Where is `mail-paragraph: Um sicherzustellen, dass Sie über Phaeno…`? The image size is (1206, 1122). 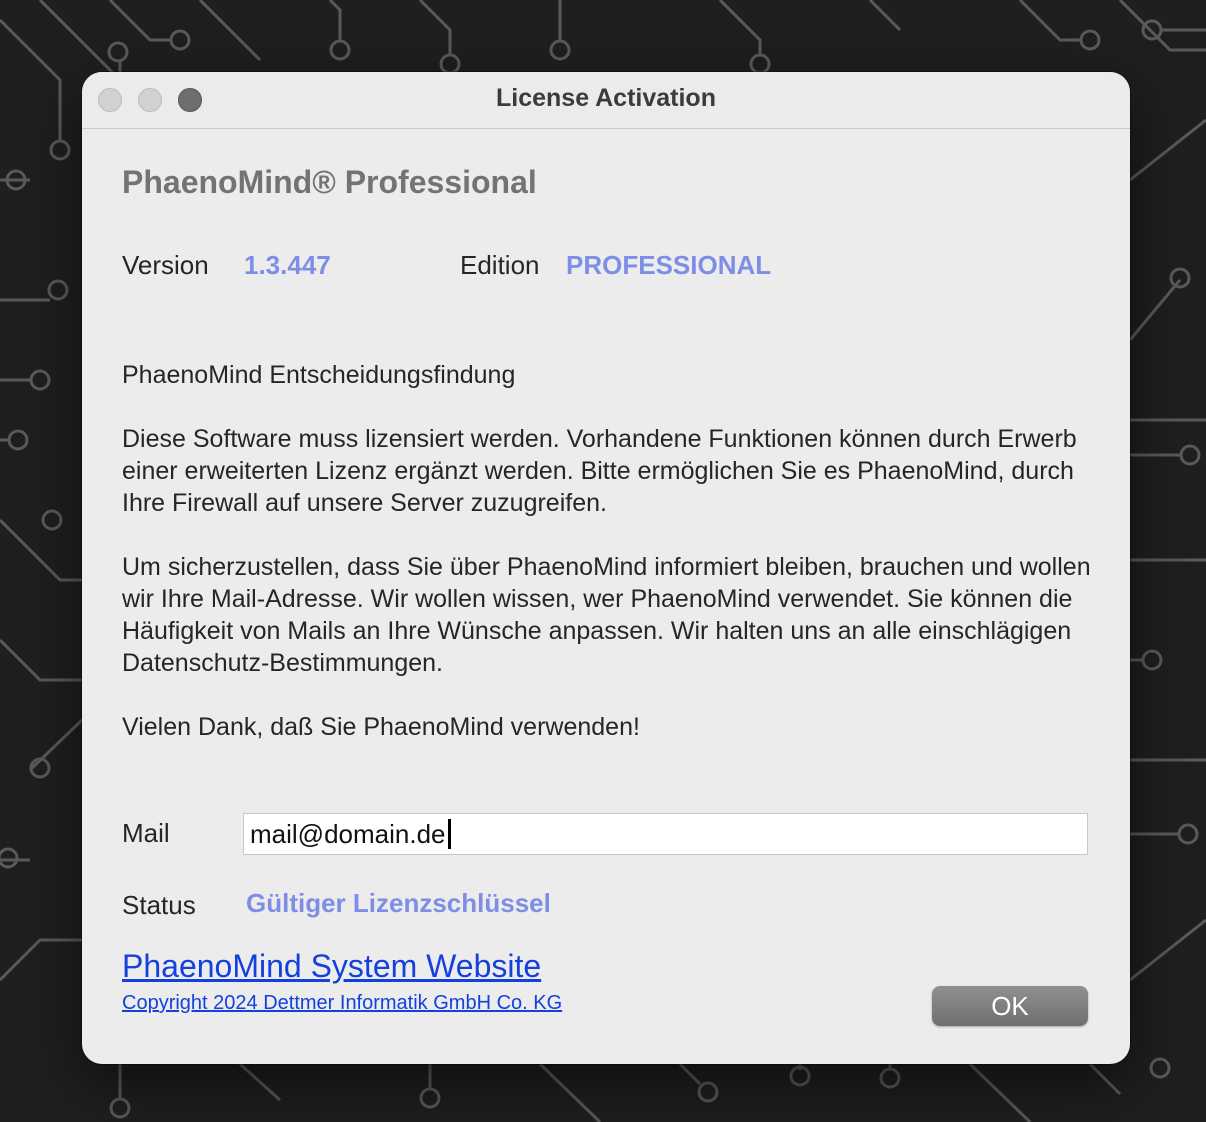
mail-paragraph: Um sicherzustellen, dass Sie über Phaeno… is located at coordinates (606, 615).